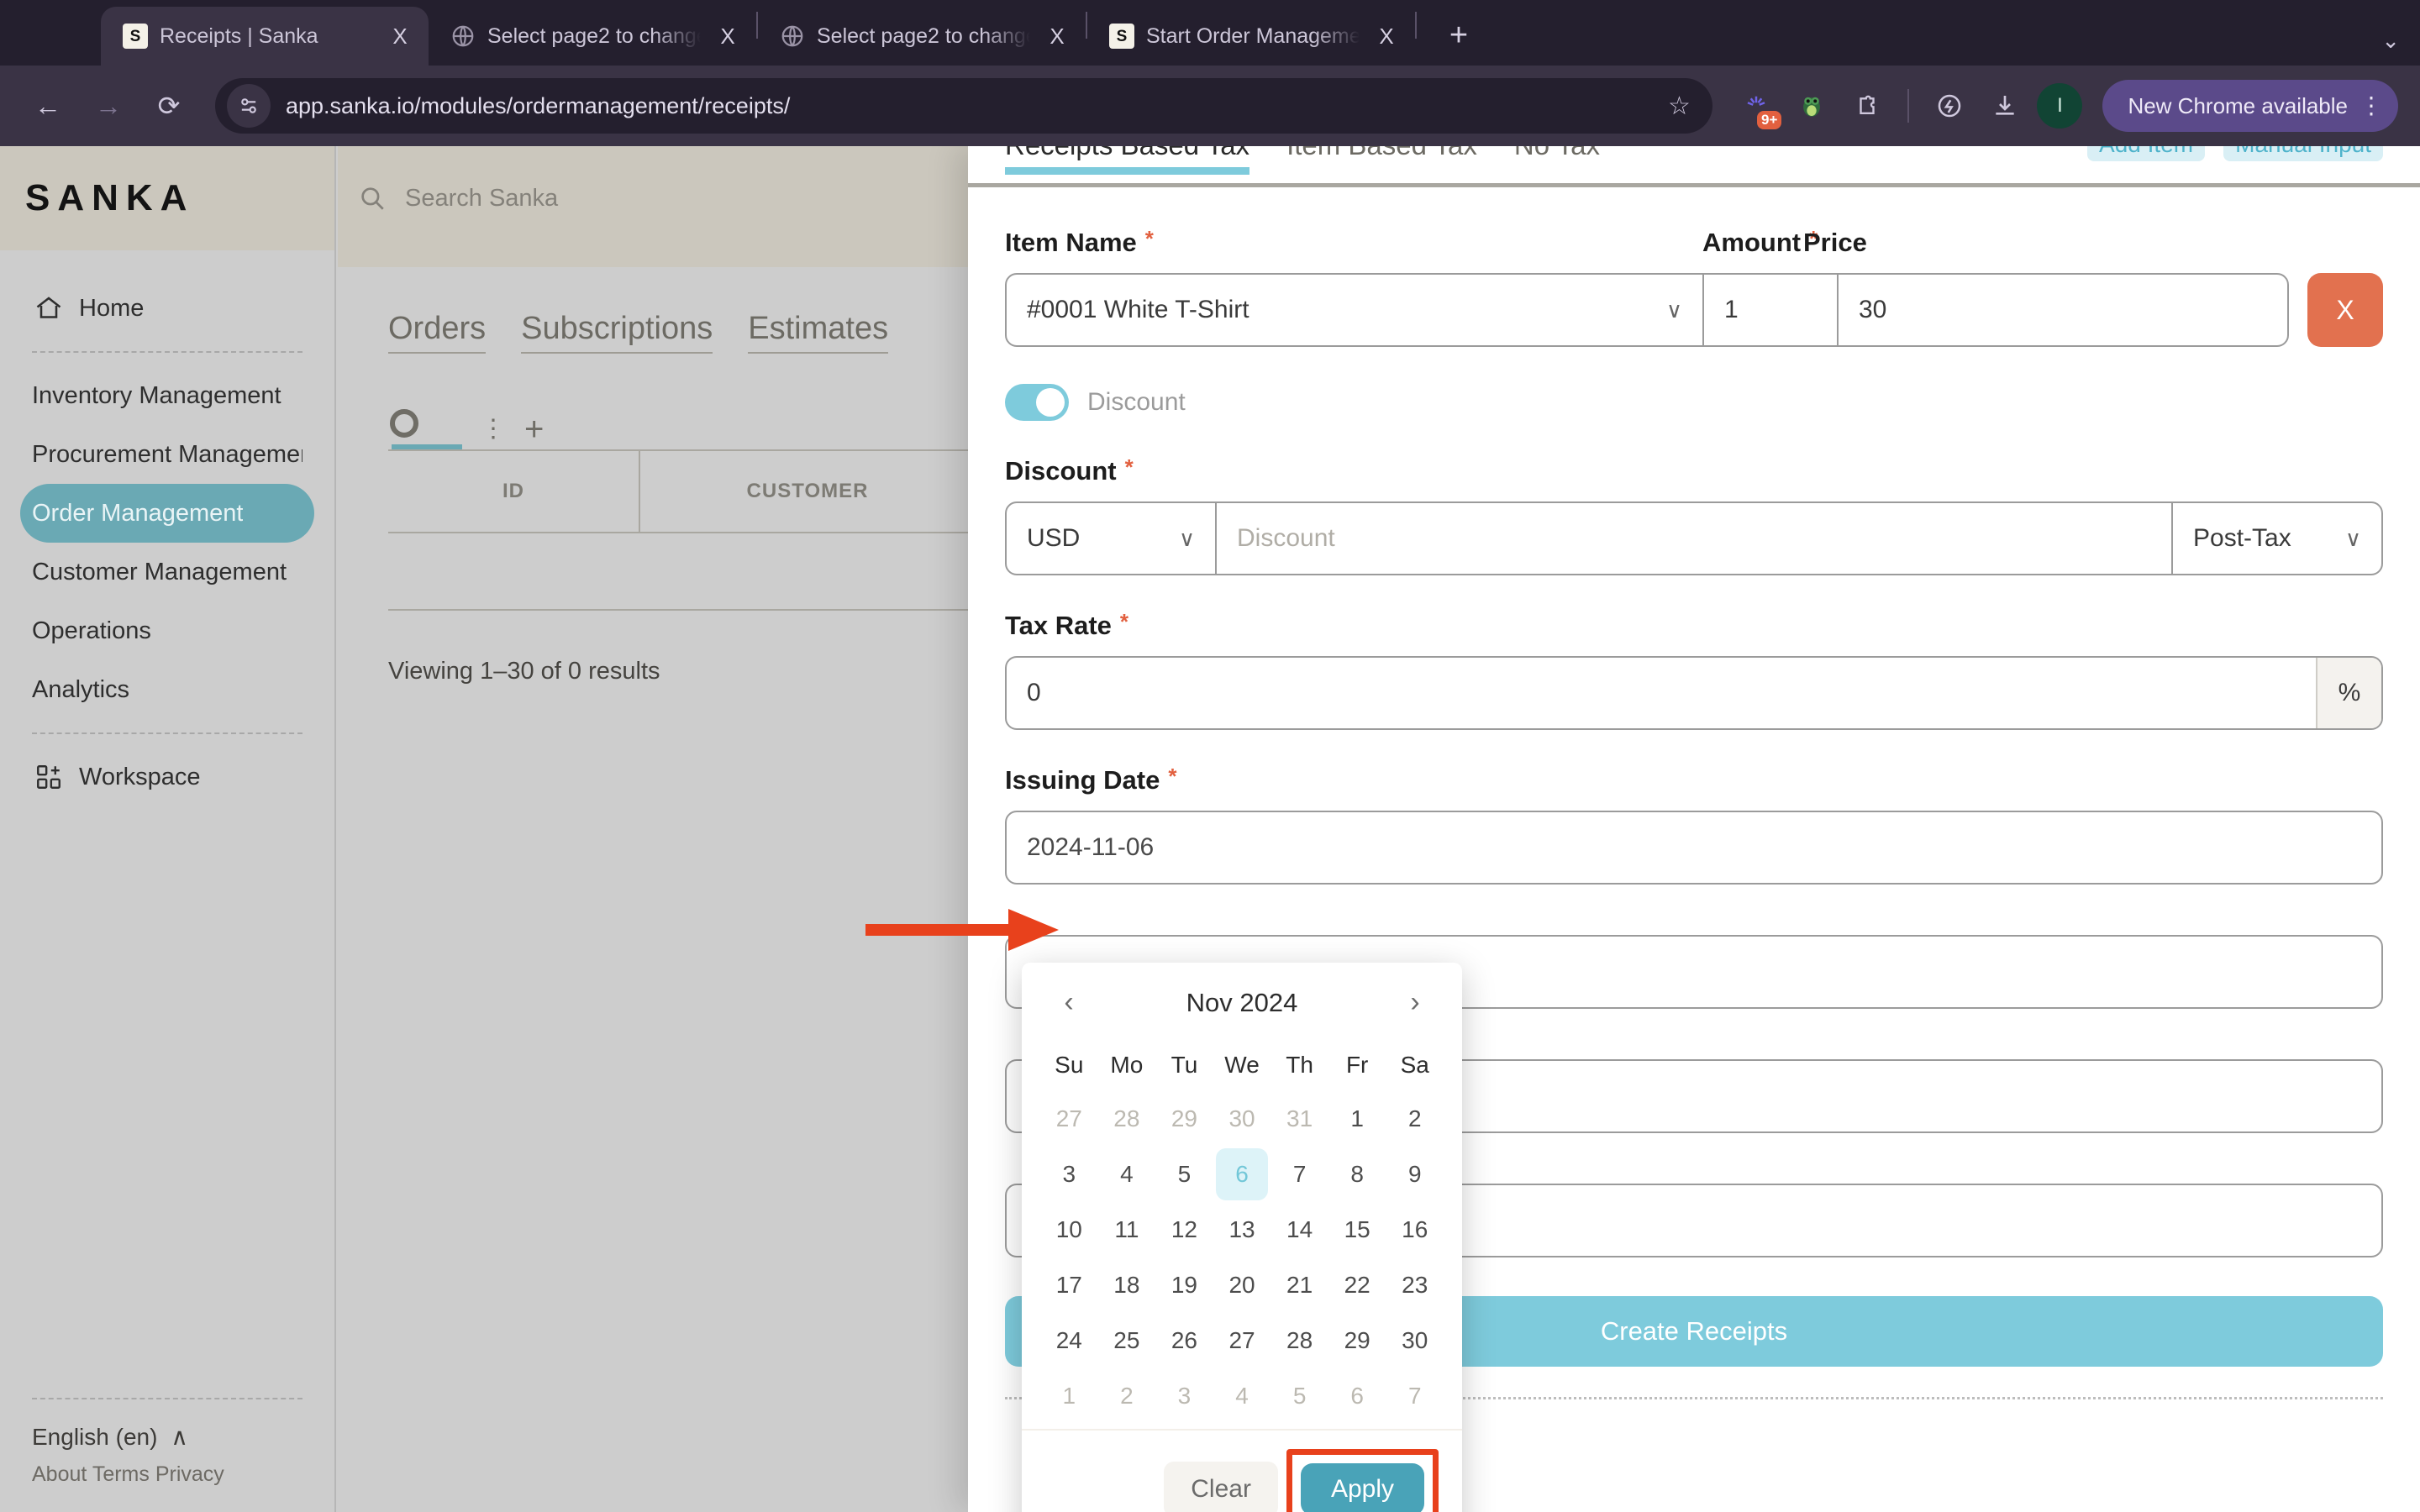 The height and width of the screenshot is (1512, 2420). What do you see at coordinates (534, 430) in the screenshot?
I see `plus-icon: +` at bounding box center [534, 430].